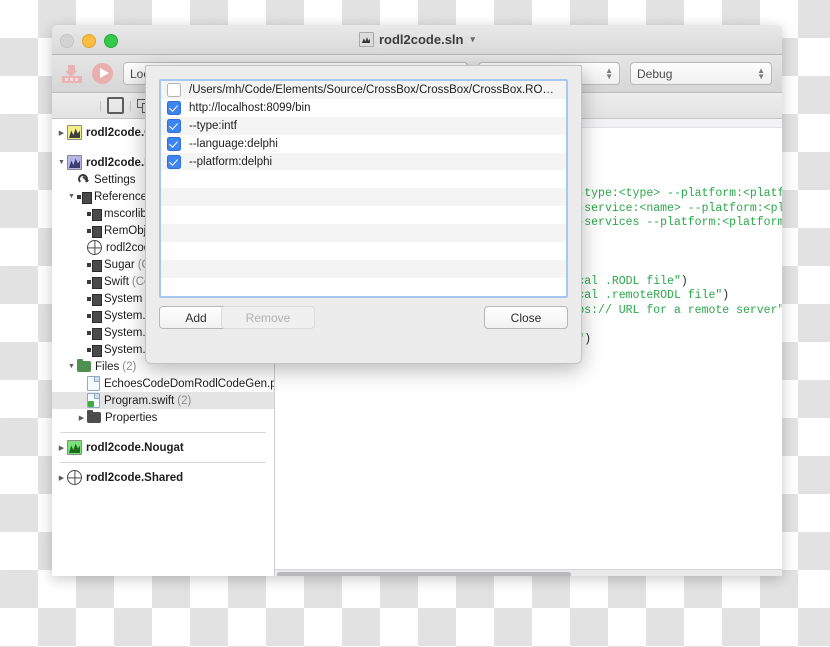  What do you see at coordinates (119, 264) in the screenshot?
I see `sidebar-item-label: Sugar` at bounding box center [119, 264].